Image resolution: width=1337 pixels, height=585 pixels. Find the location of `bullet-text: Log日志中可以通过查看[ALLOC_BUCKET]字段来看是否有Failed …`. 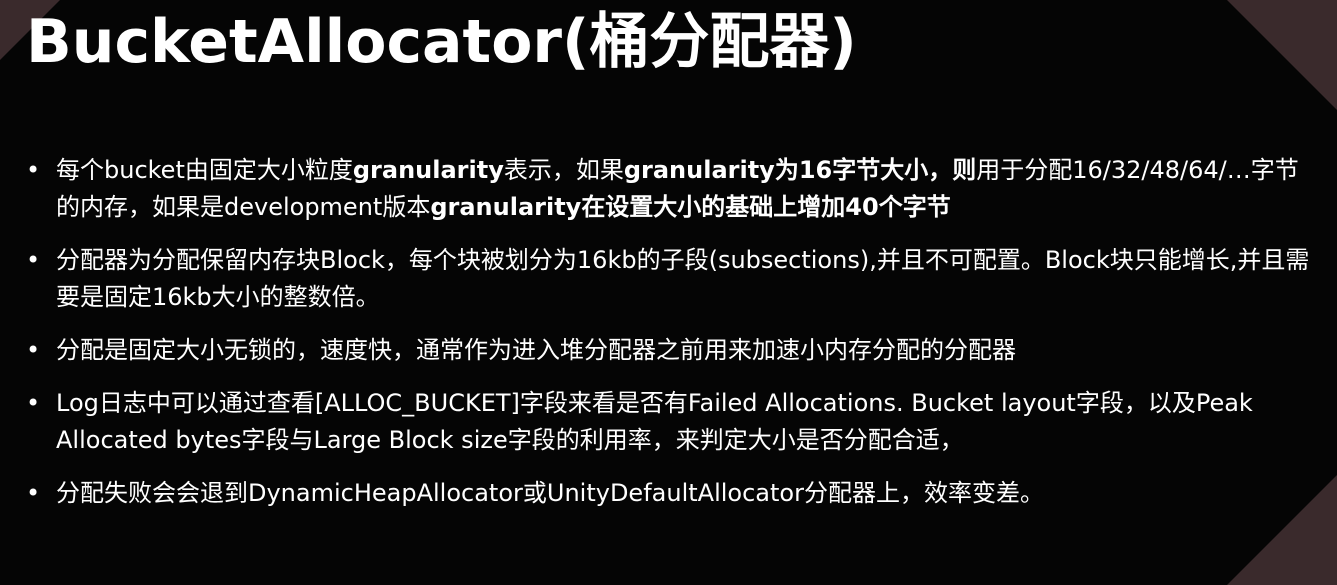

bullet-text: Log日志中可以通过查看[ALLOC_BUCKET]字段来看是否有Failed … is located at coordinates (685, 422).